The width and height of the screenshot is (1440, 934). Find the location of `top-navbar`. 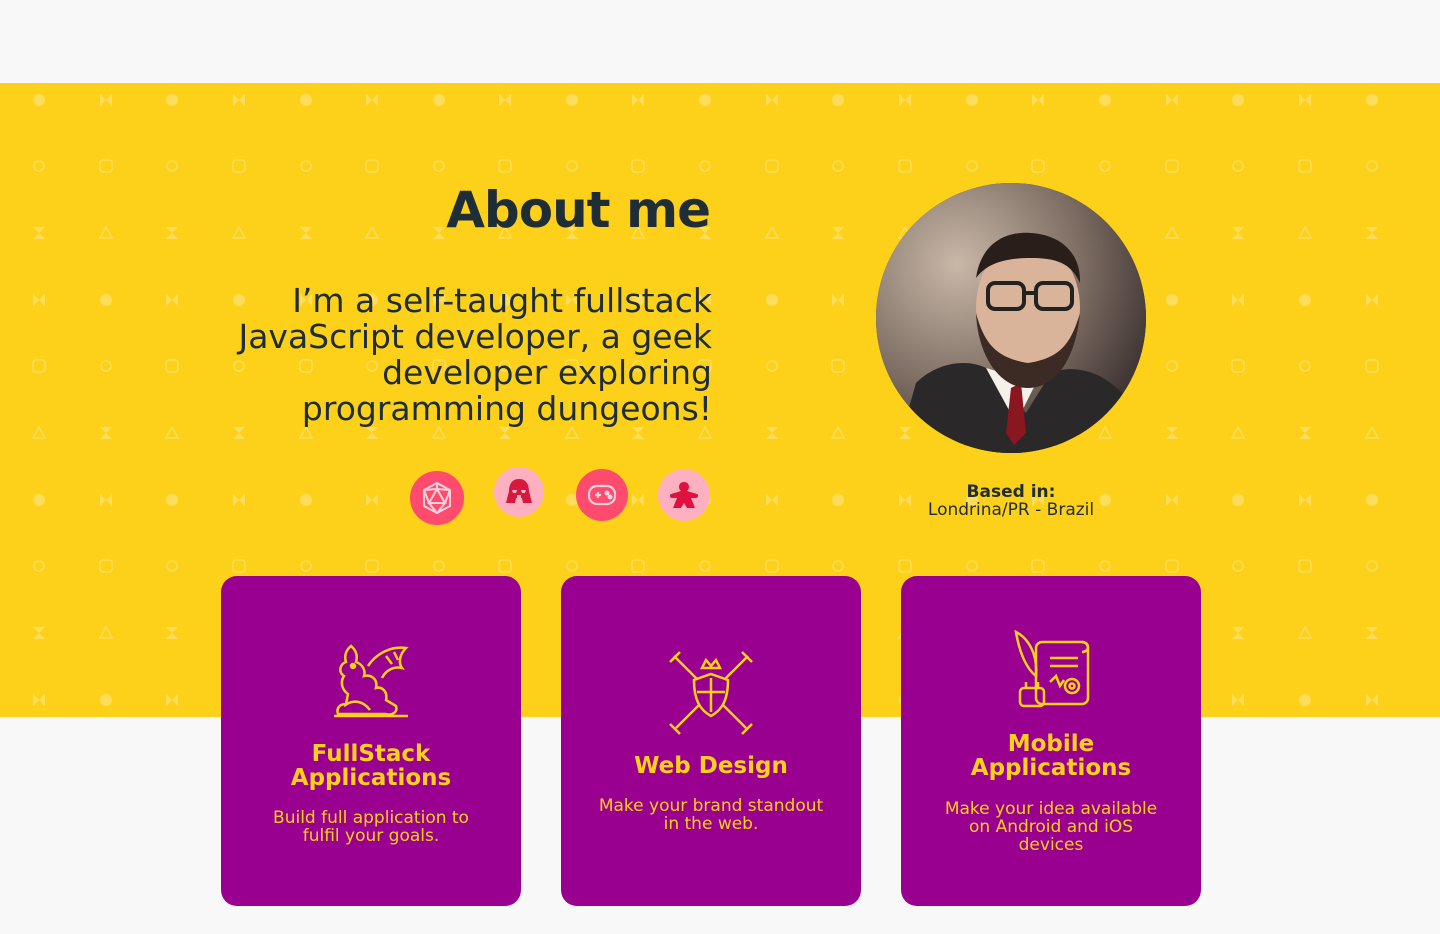

top-navbar is located at coordinates (720, 41).